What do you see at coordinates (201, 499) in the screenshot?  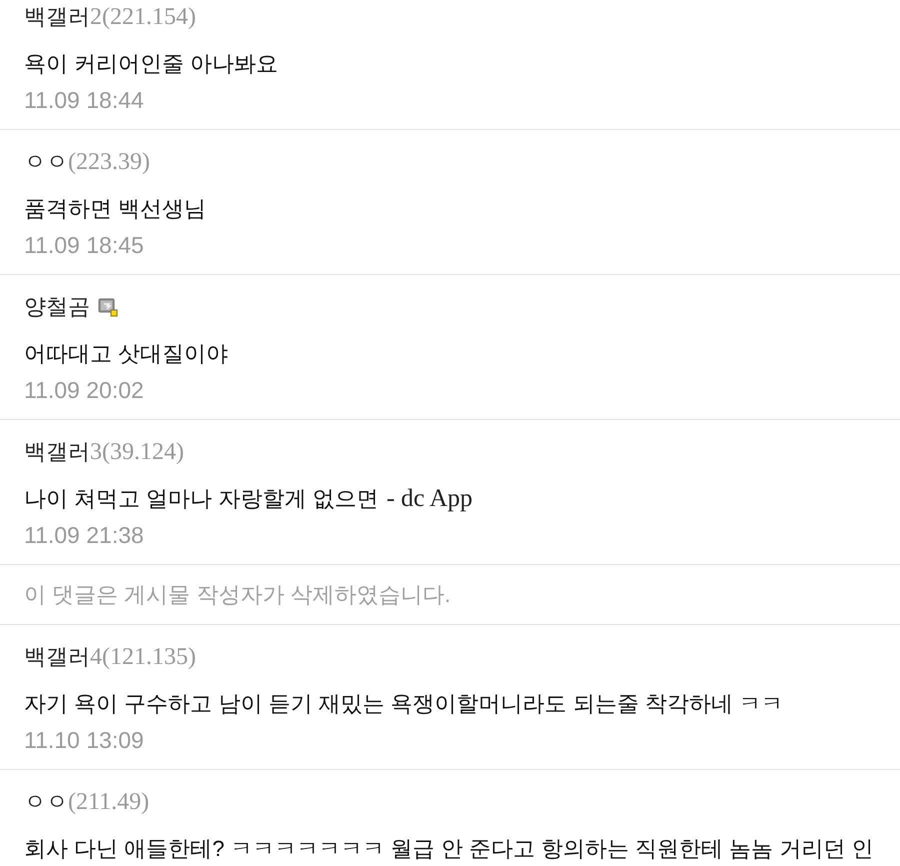 I see `comment-text: 나이 쳐먹고 얼마나 자랑할게 없으면` at bounding box center [201, 499].